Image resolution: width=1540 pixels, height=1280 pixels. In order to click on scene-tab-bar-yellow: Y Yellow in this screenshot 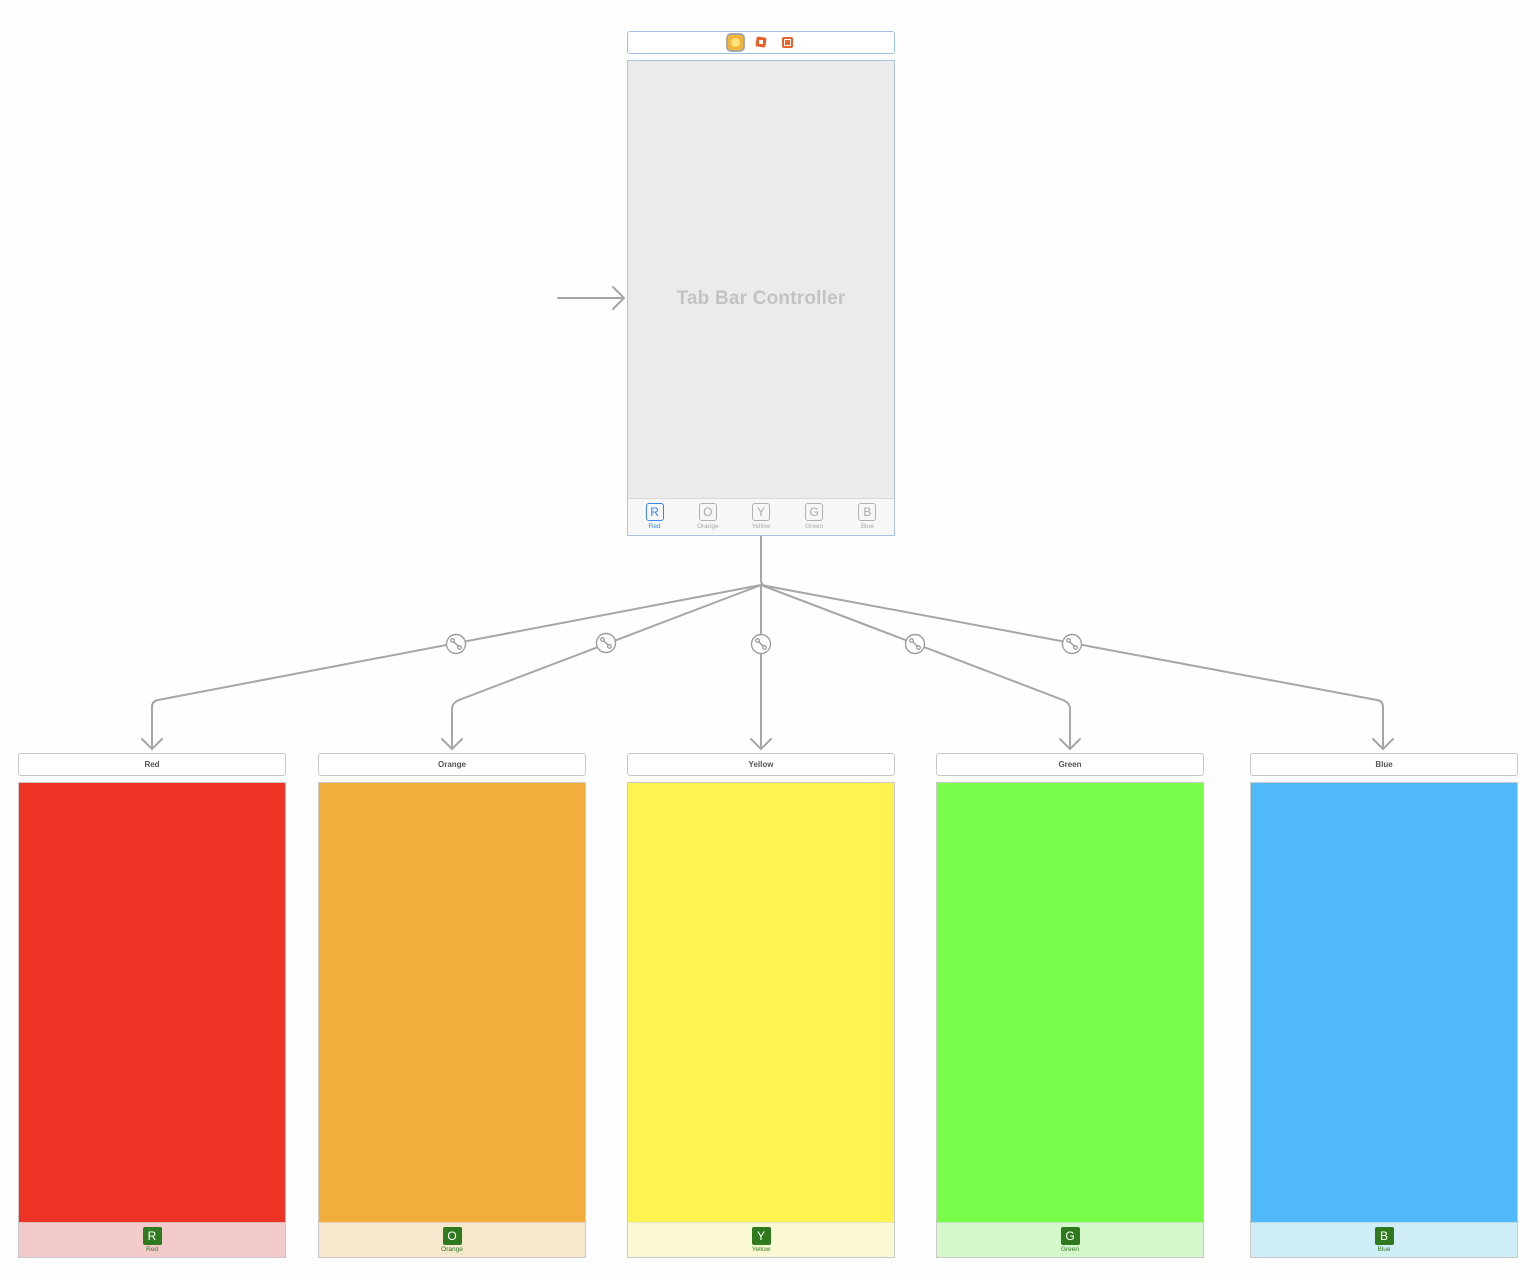, I will do `click(761, 1239)`.